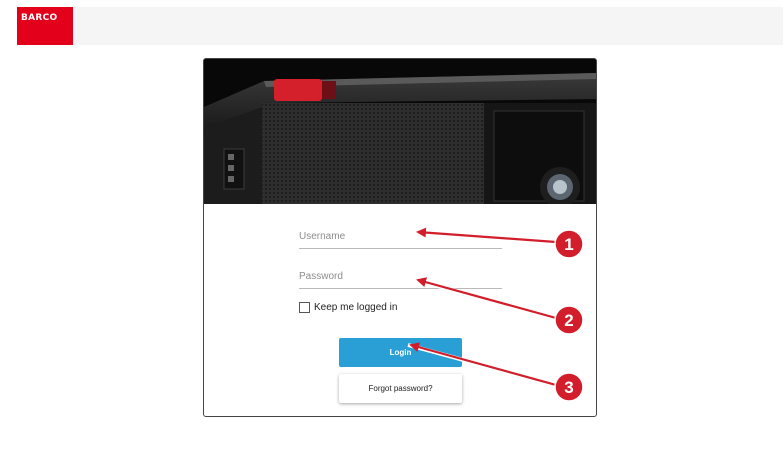  I want to click on logo-text: BARCO, so click(39, 18).